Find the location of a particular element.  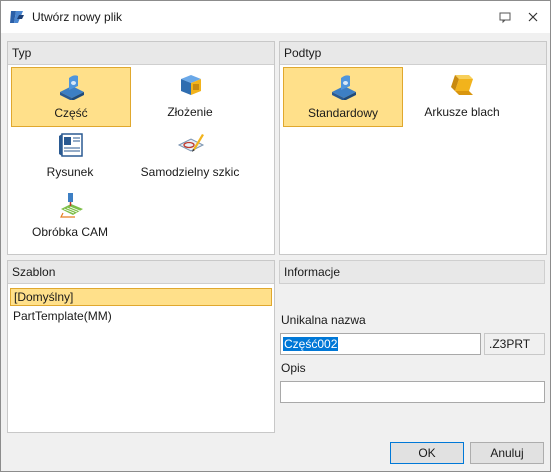

subtype-standard-tile: Standardowy is located at coordinates (343, 97).